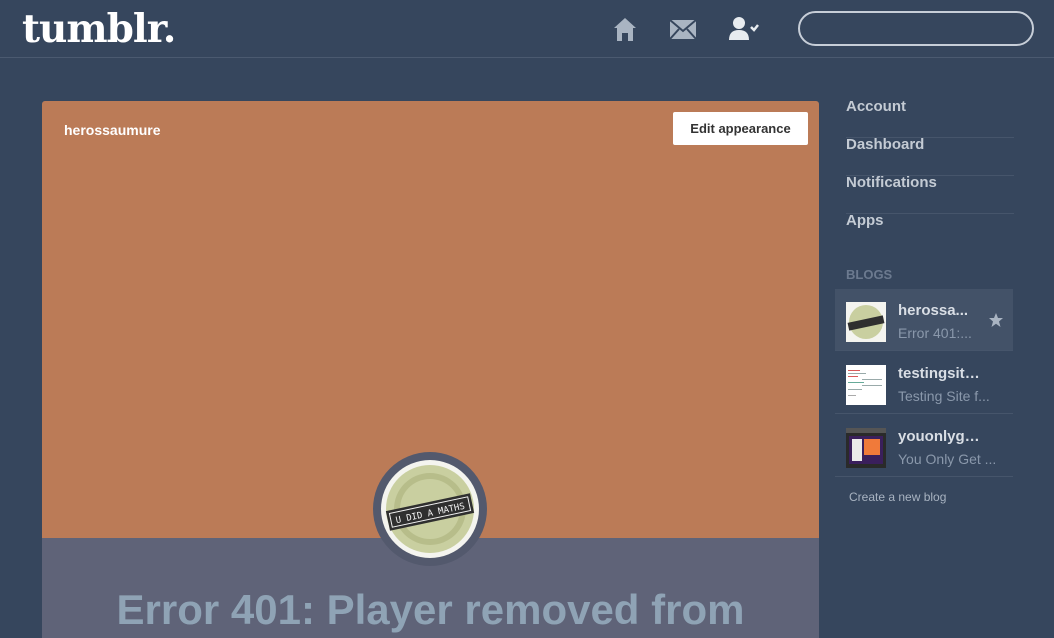 Image resolution: width=1054 pixels, height=638 pixels. I want to click on star-icon, so click(996, 320).